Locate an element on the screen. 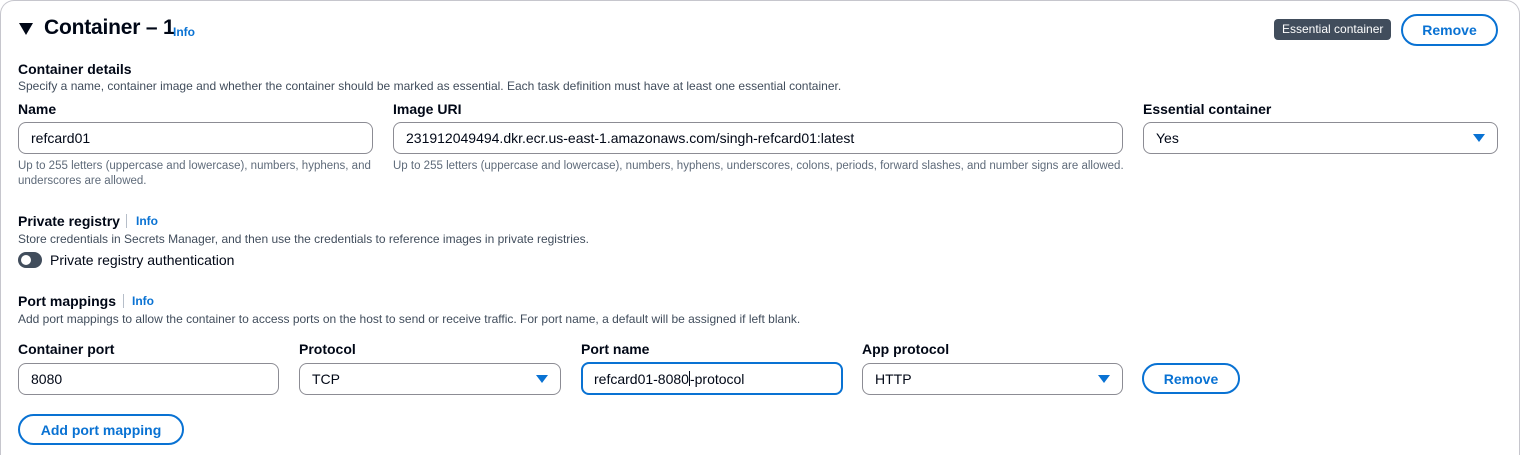 The image size is (1520, 455). app-protocol-value: HTTP is located at coordinates (893, 379).